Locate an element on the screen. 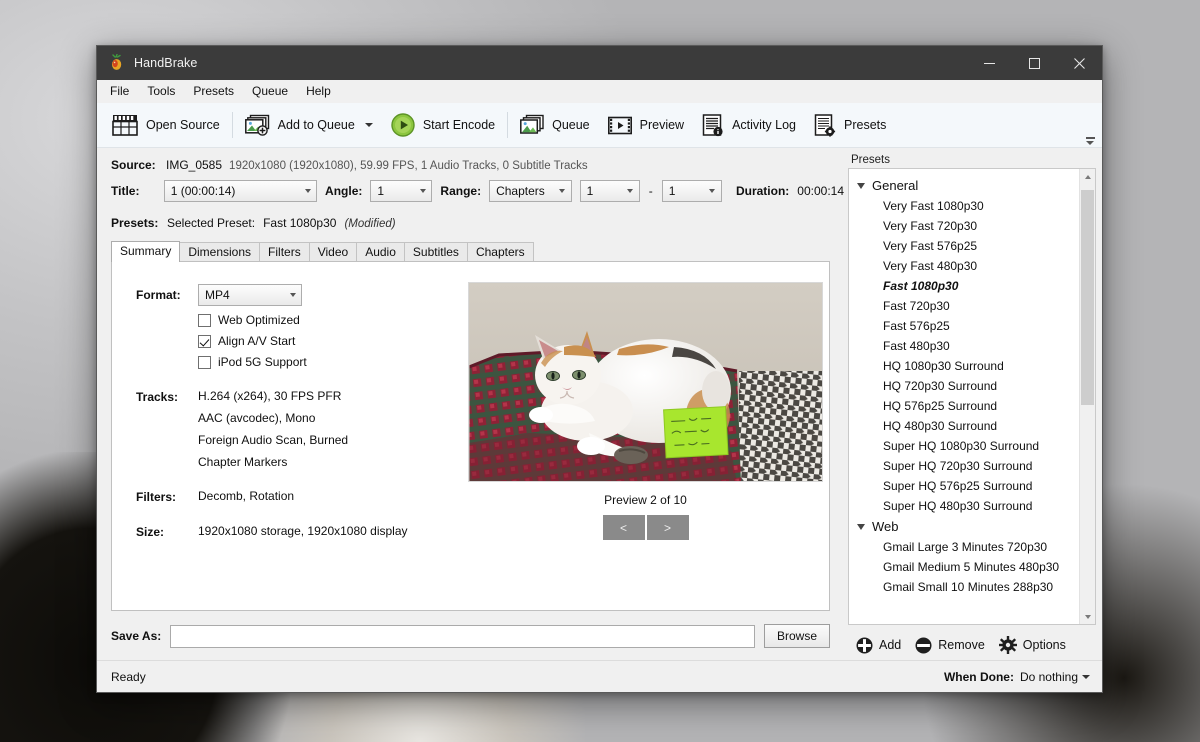 Image resolution: width=1200 pixels, height=742 pixels. open-source-button: Open Source is located at coordinates (166, 125).